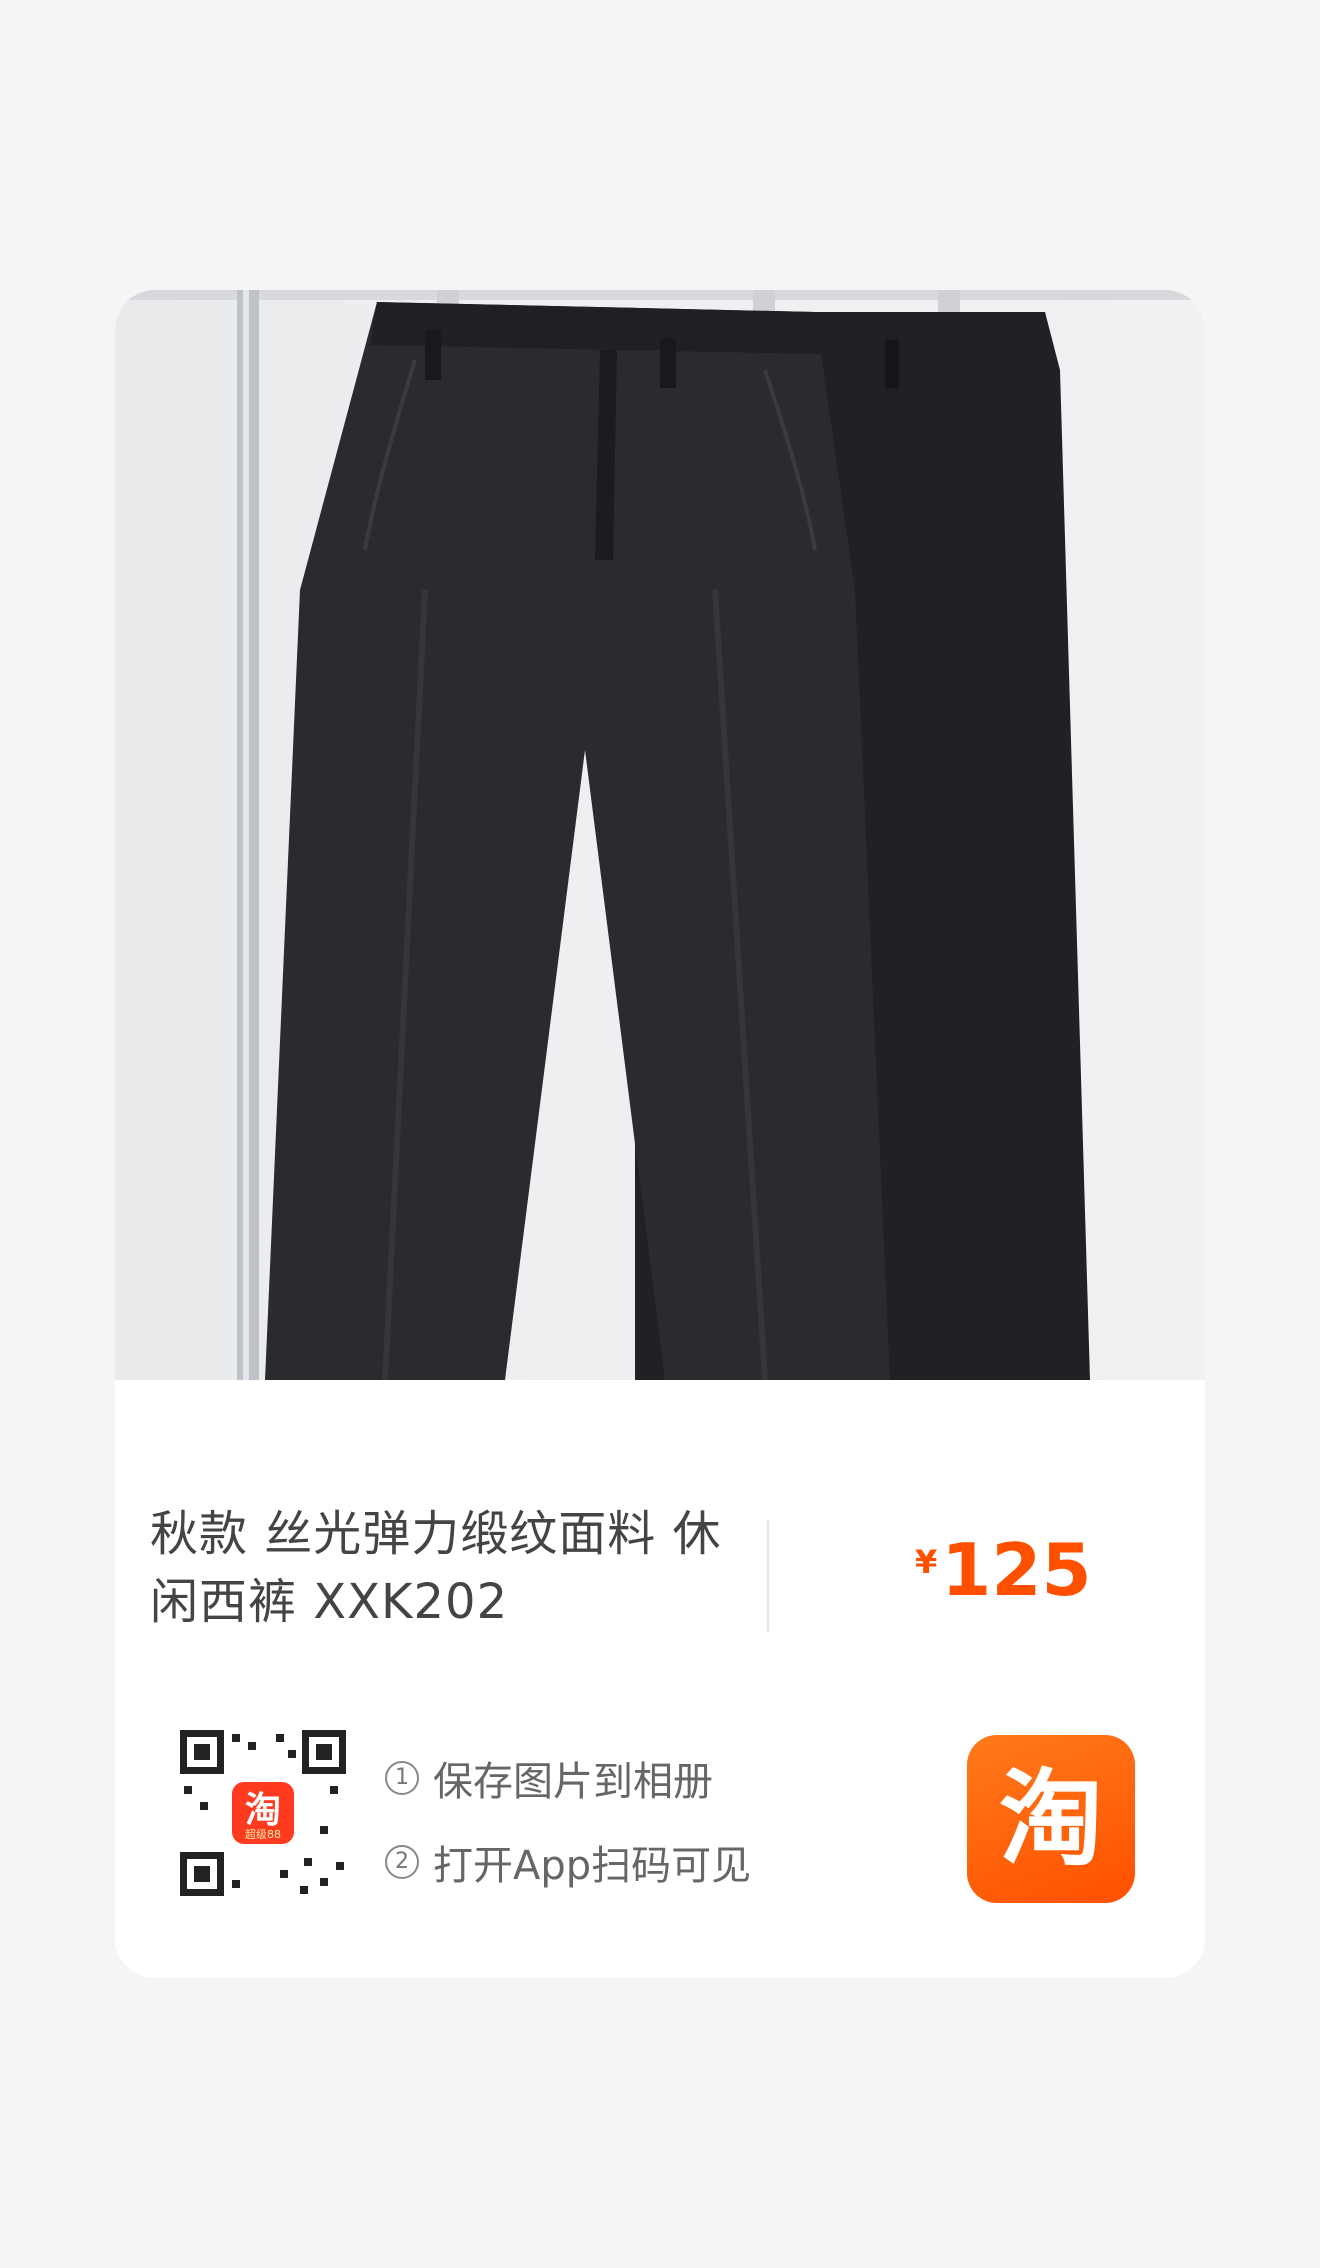  Describe the element at coordinates (263, 1810) in the screenshot. I see `qr-badge-icon: 淘` at that location.